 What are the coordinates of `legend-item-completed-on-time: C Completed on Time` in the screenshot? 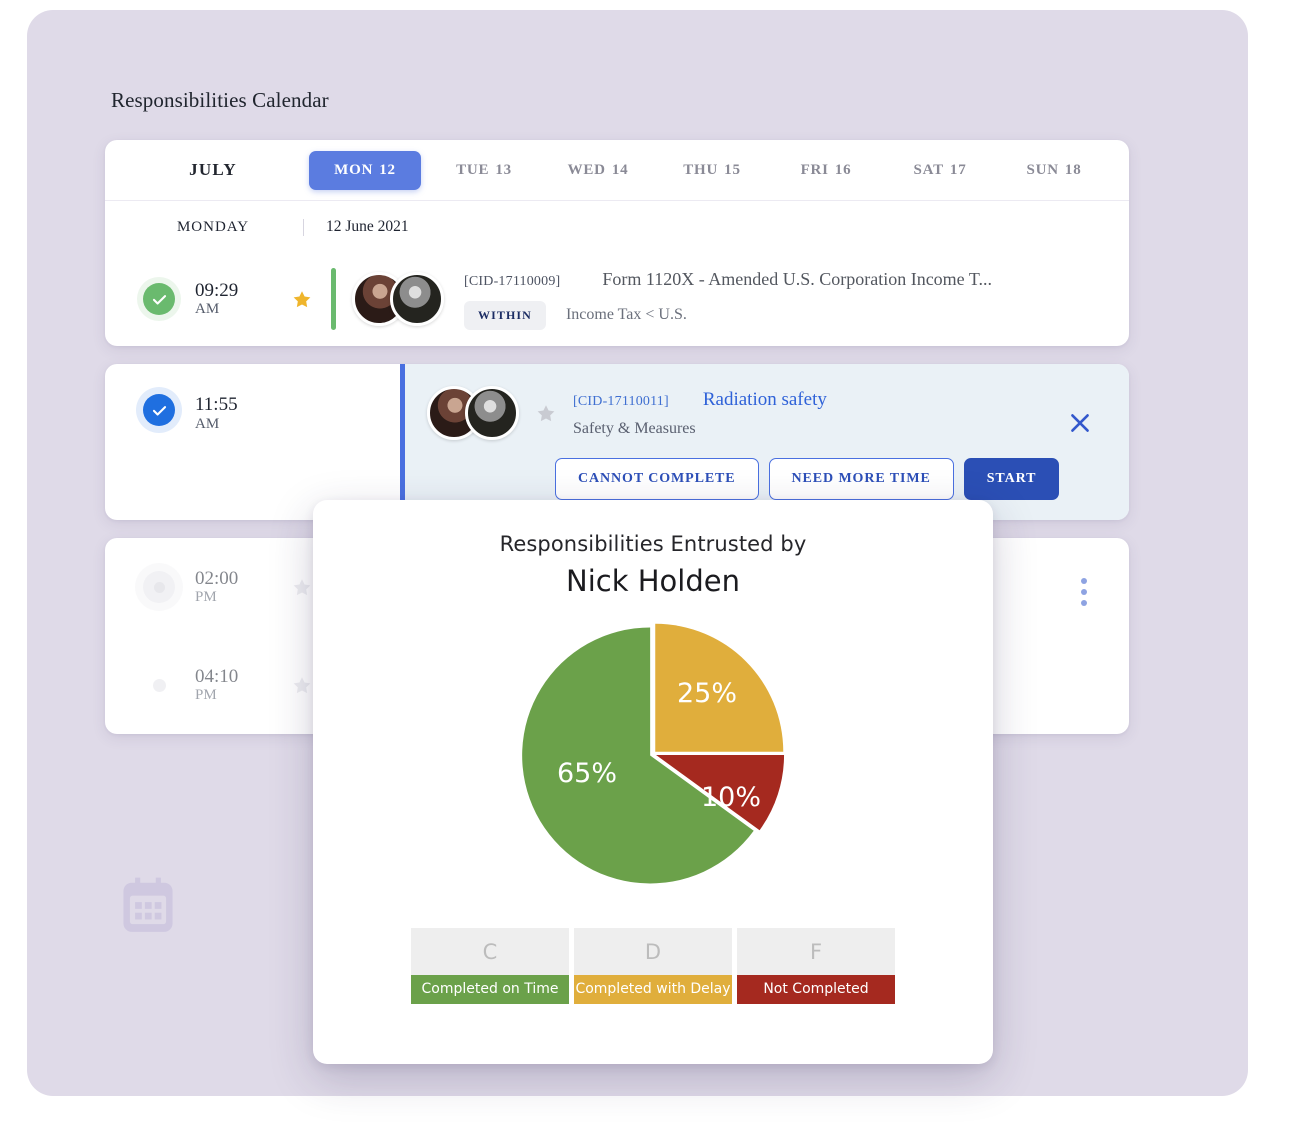 It's located at (490, 966).